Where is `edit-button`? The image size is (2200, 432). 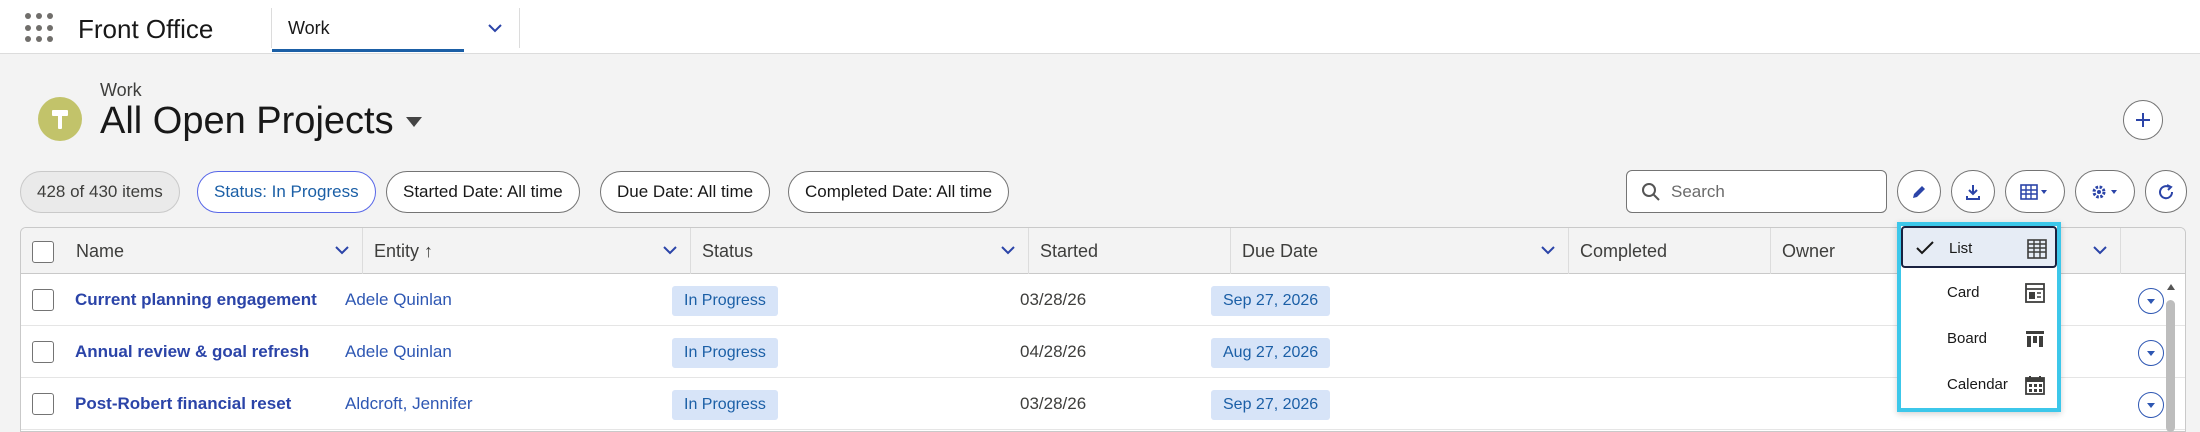
edit-button is located at coordinates (1919, 191).